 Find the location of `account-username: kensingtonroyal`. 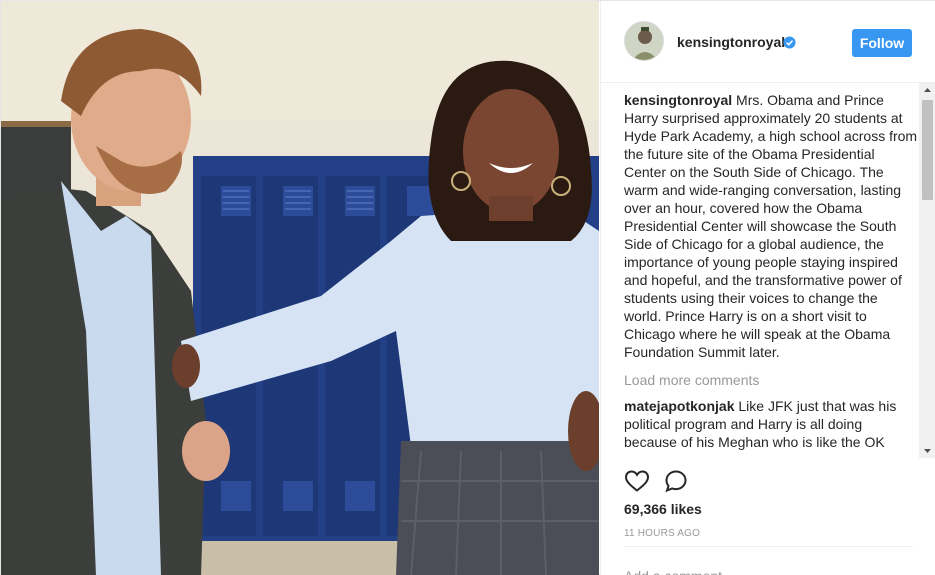

account-username: kensingtonroyal is located at coordinates (731, 42).